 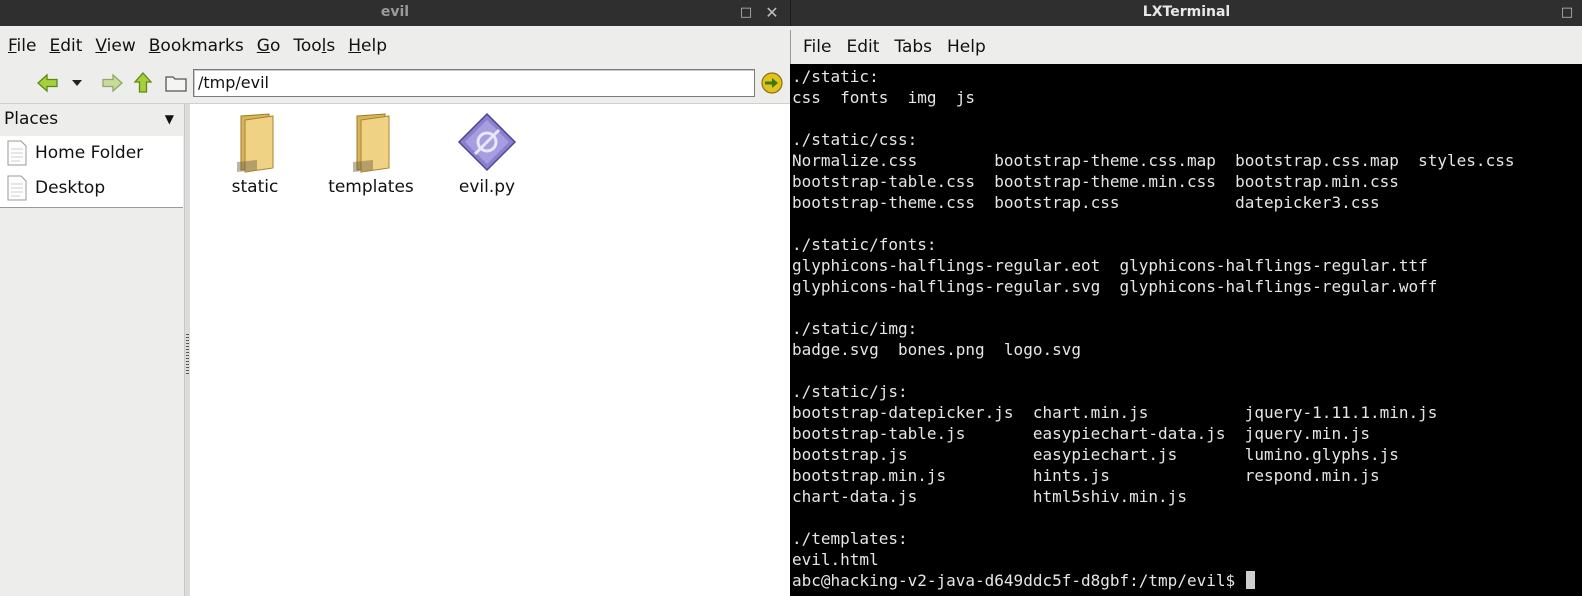 I want to click on chevron-down-icon: ▼, so click(x=169, y=119).